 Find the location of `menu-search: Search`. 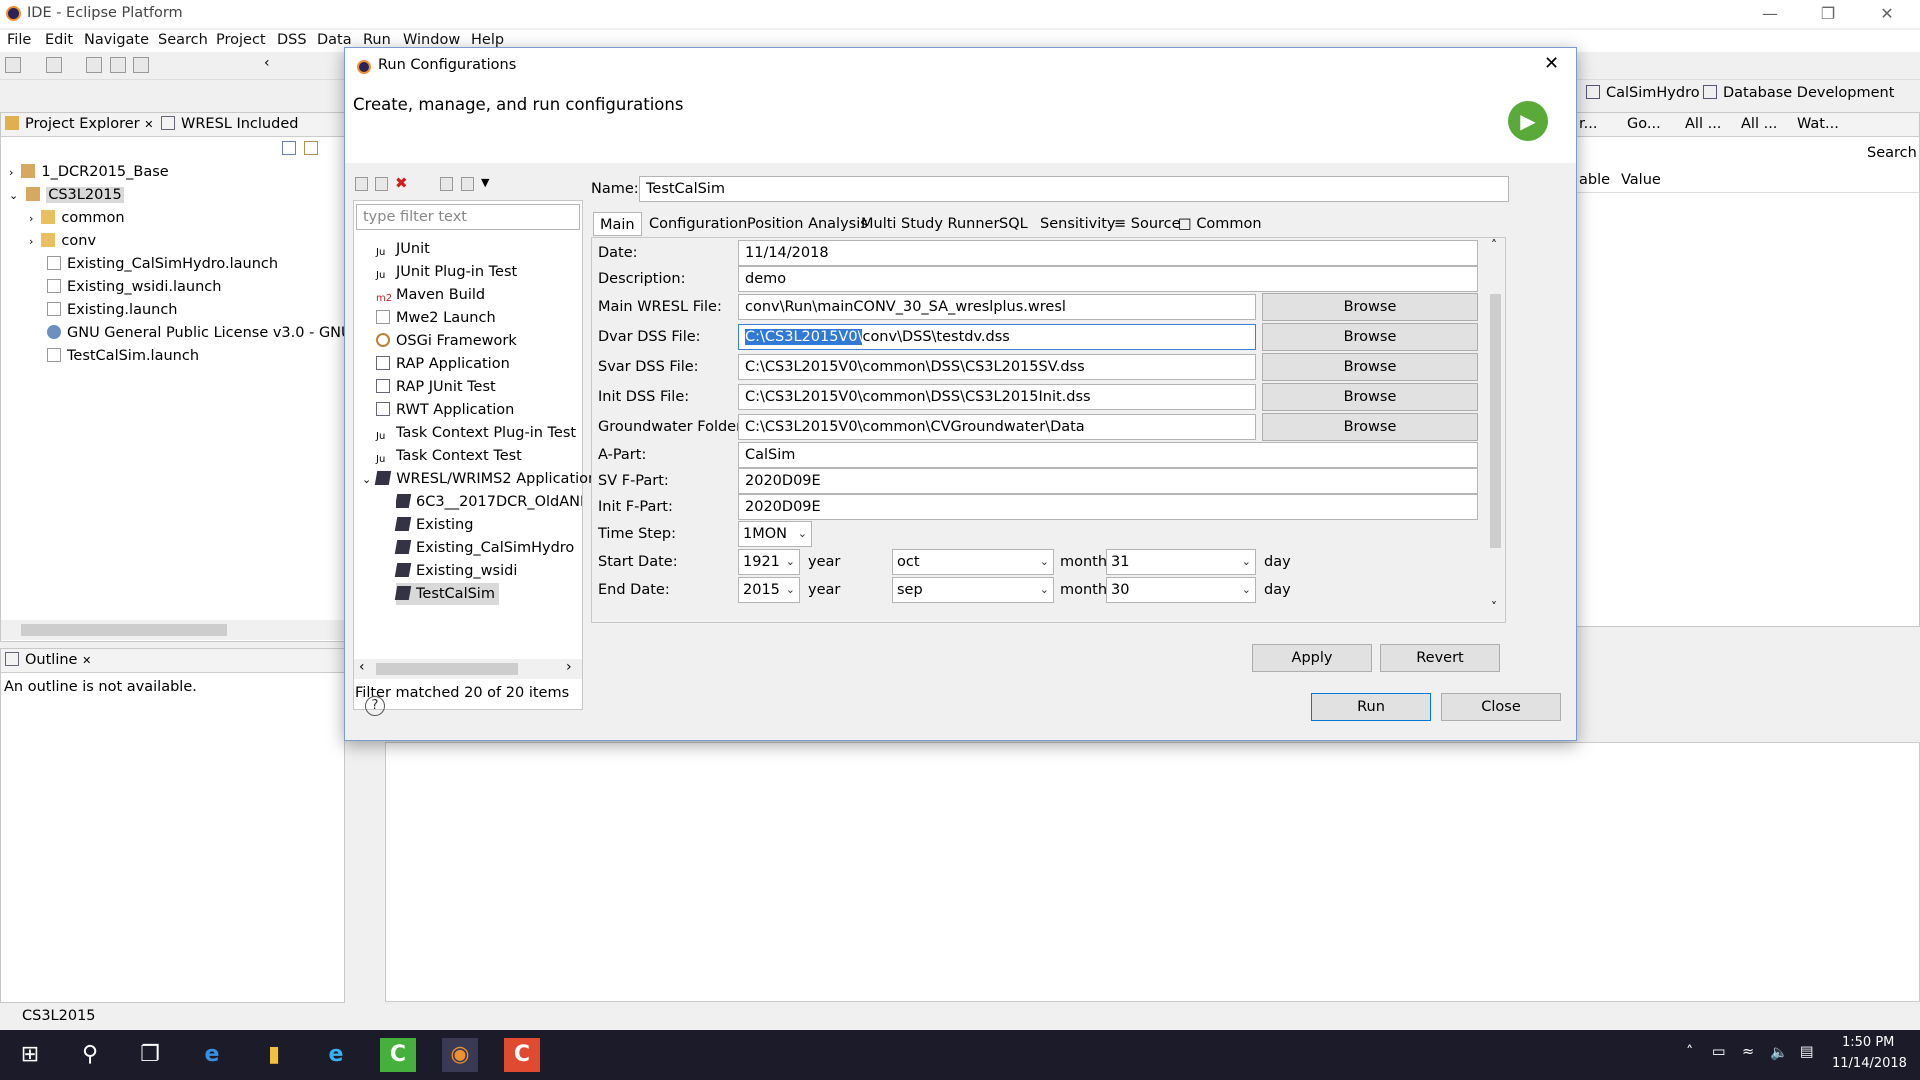

menu-search: Search is located at coordinates (183, 40).